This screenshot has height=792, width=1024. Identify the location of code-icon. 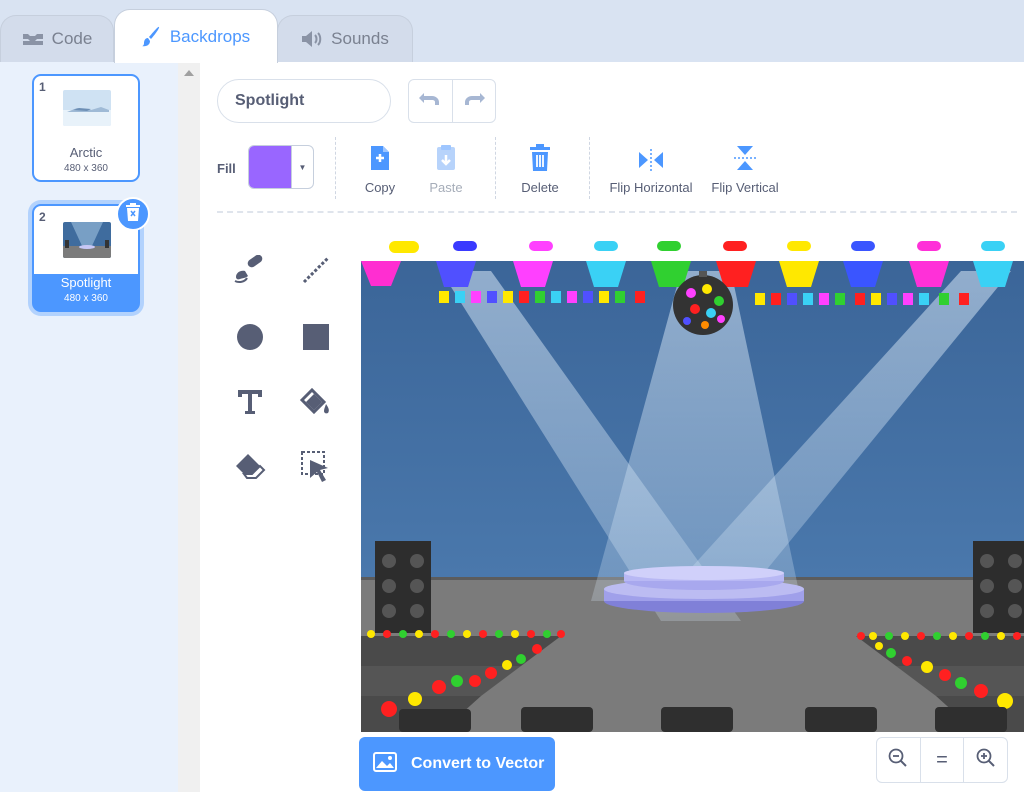
(33, 39).